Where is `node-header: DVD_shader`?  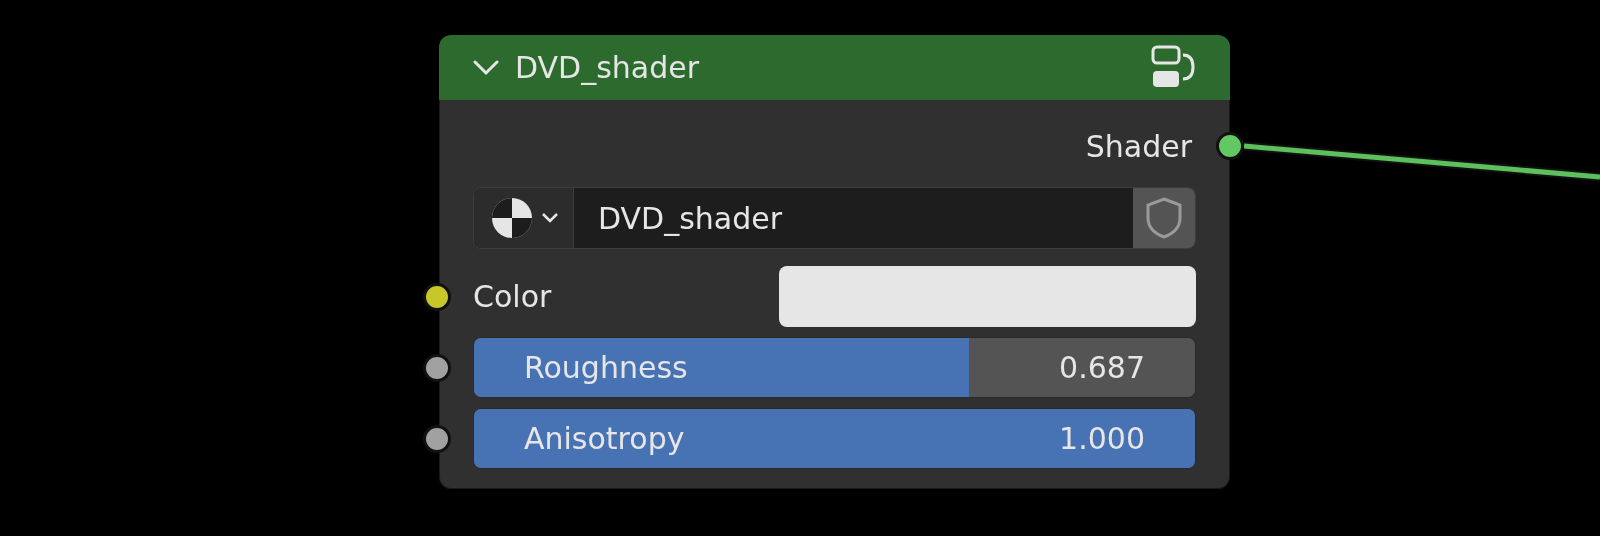
node-header: DVD_shader is located at coordinates (834, 67).